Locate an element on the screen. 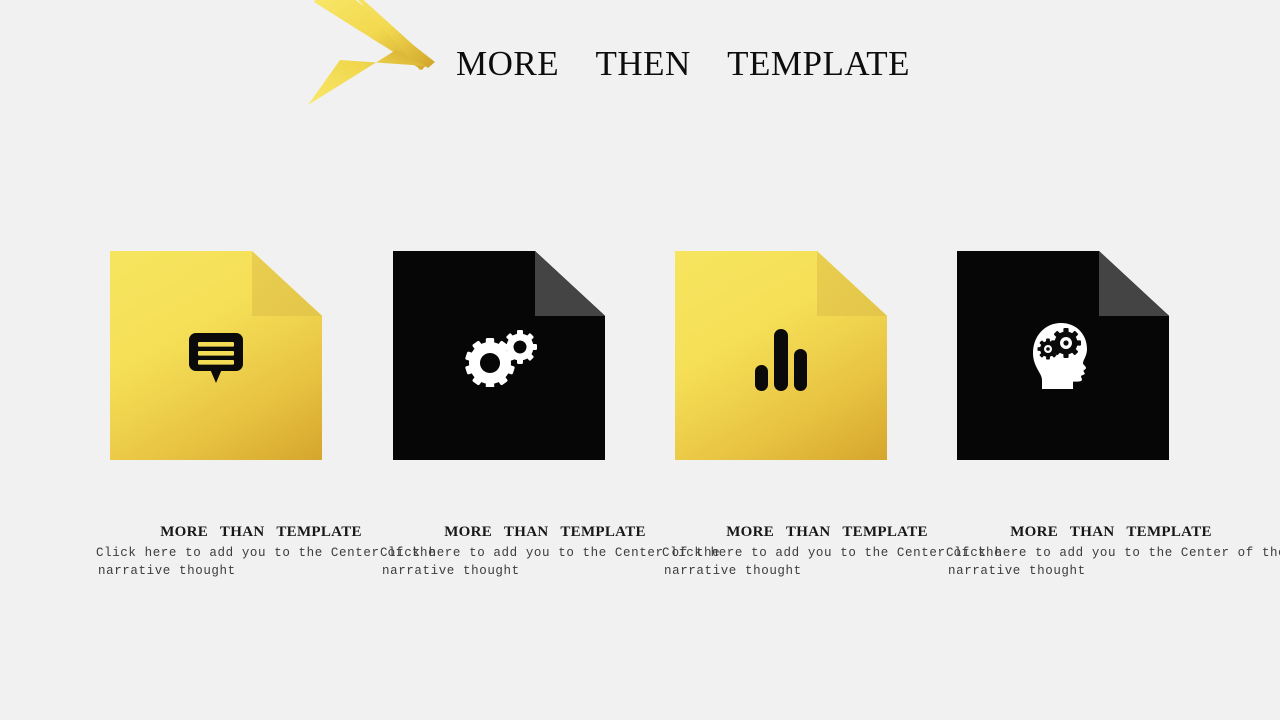 The image size is (1280, 720). card-4-body-line-2: narrative thought is located at coordinates (1017, 570).